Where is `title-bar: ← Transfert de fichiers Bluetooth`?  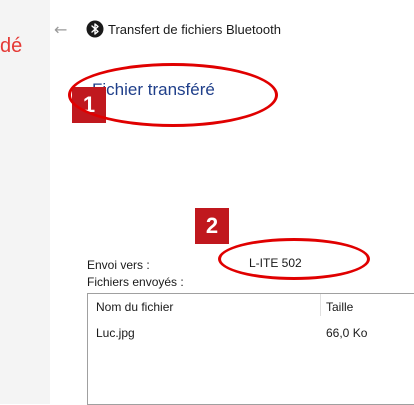 title-bar: ← Transfert de fichiers Bluetooth is located at coordinates (232, 31).